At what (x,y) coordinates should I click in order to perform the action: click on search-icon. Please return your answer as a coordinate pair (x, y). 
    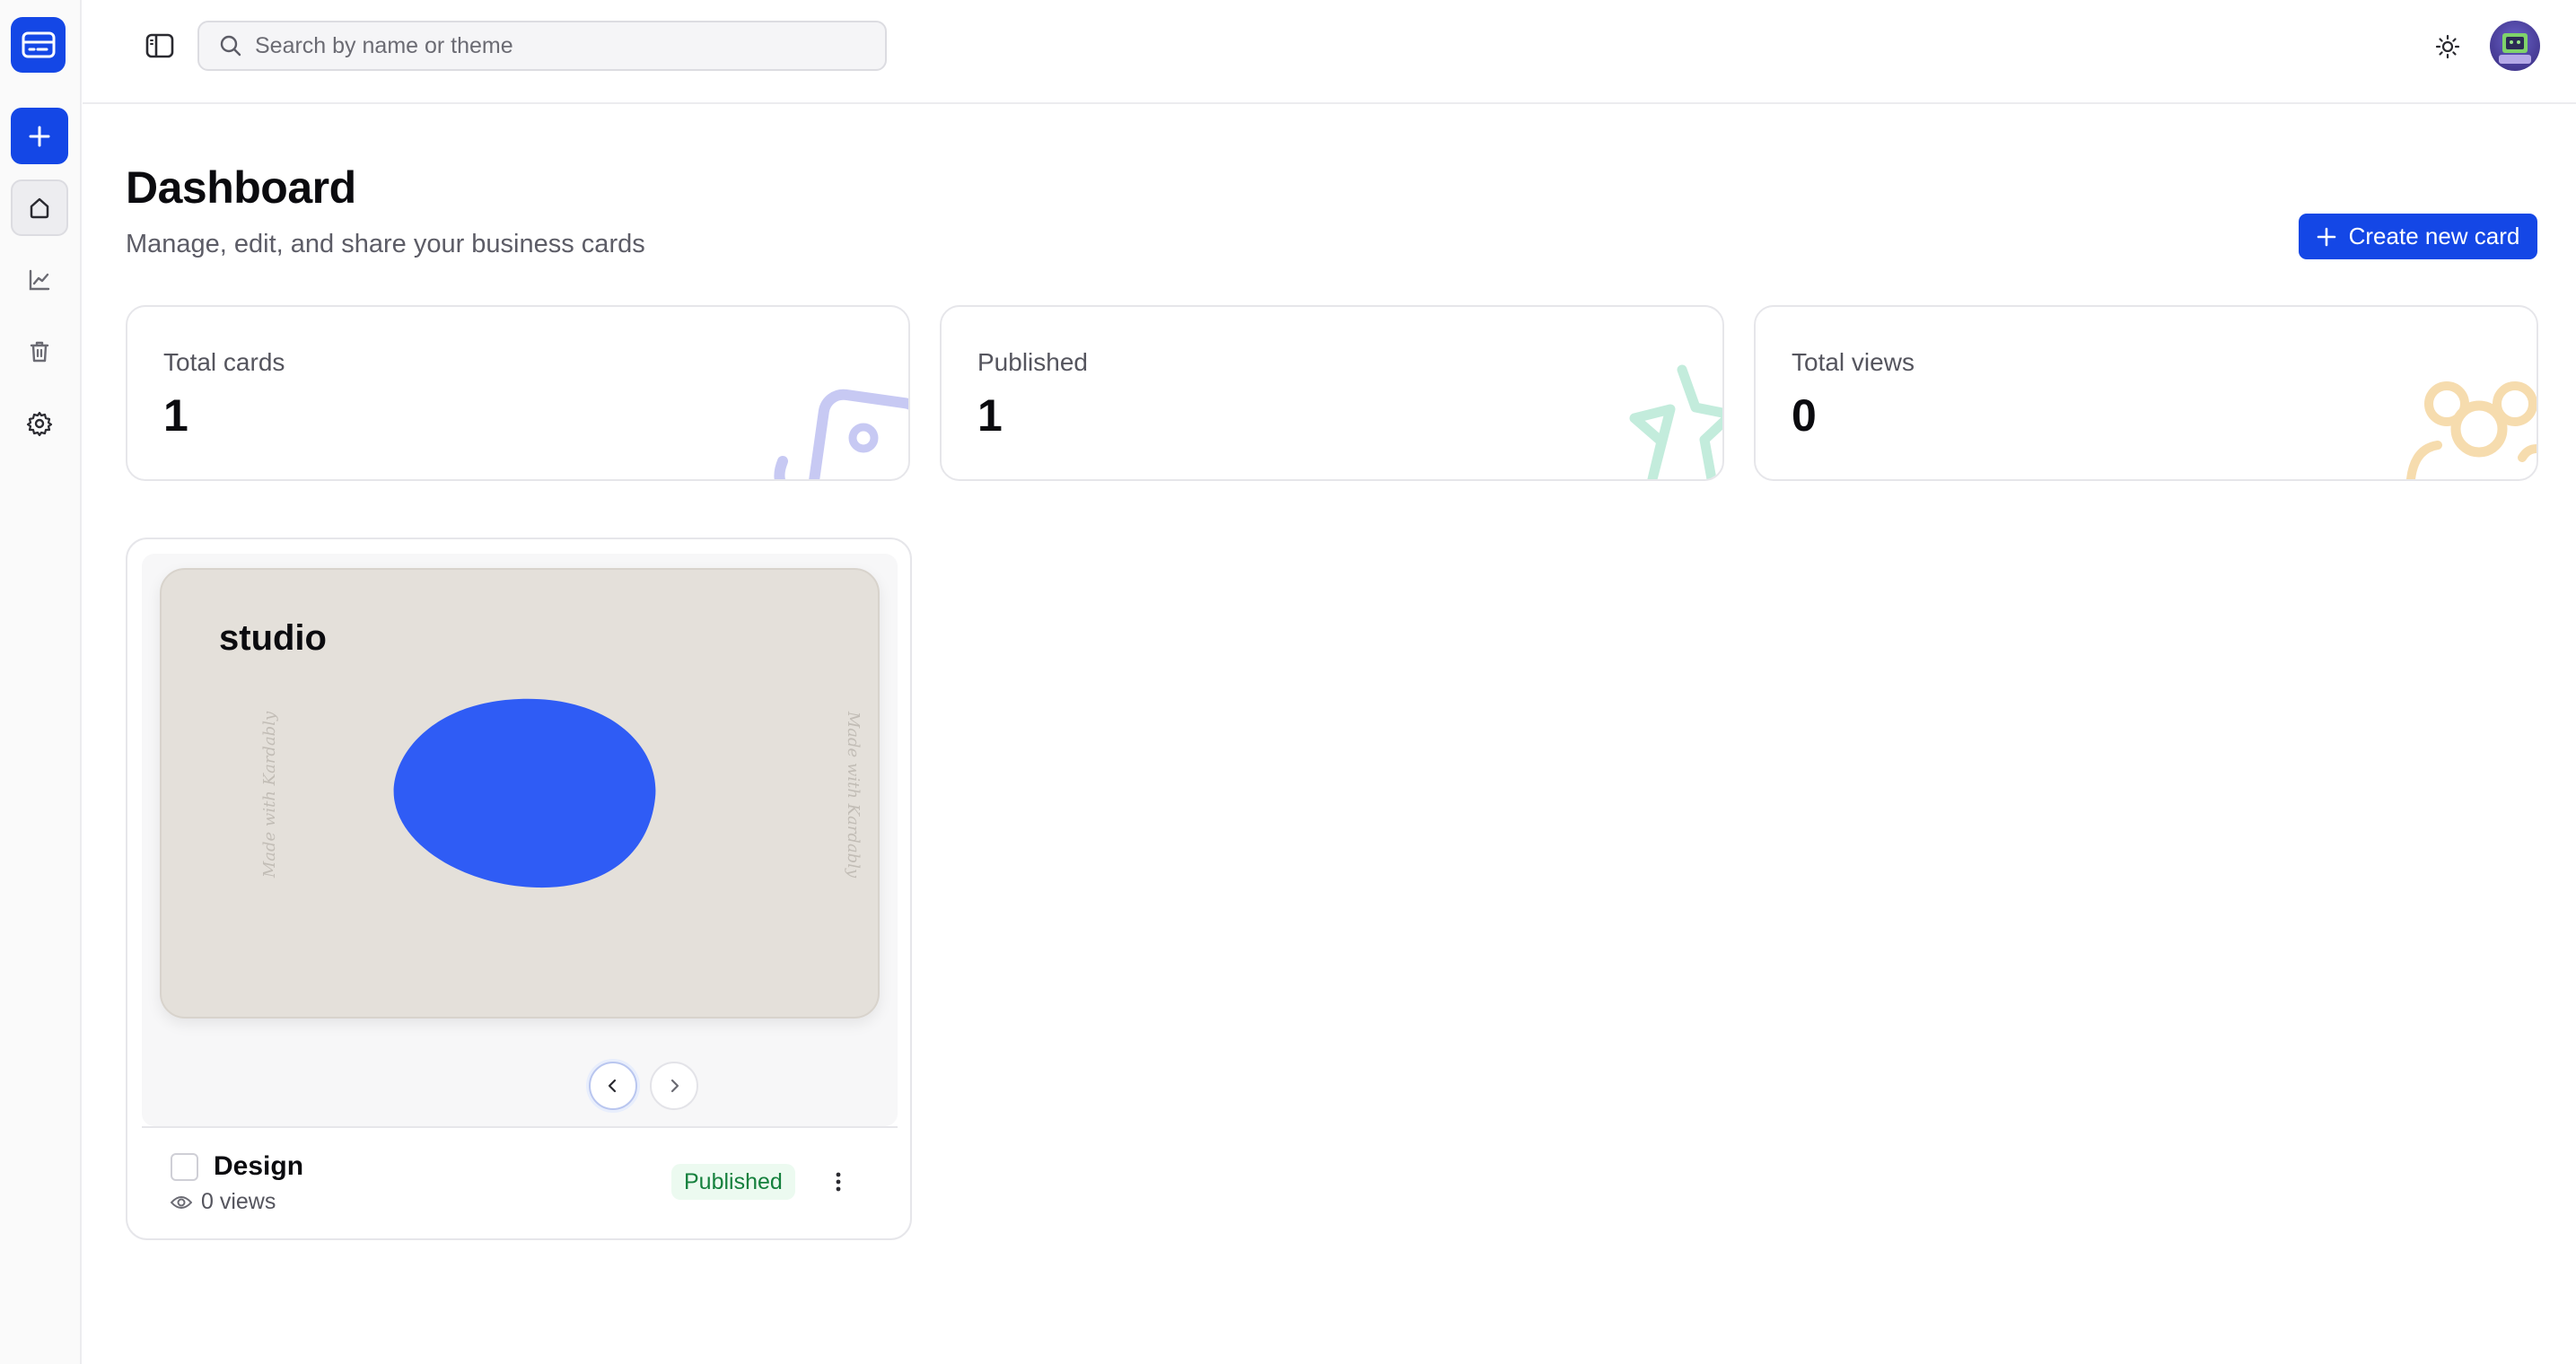
    Looking at the image, I should click on (230, 46).